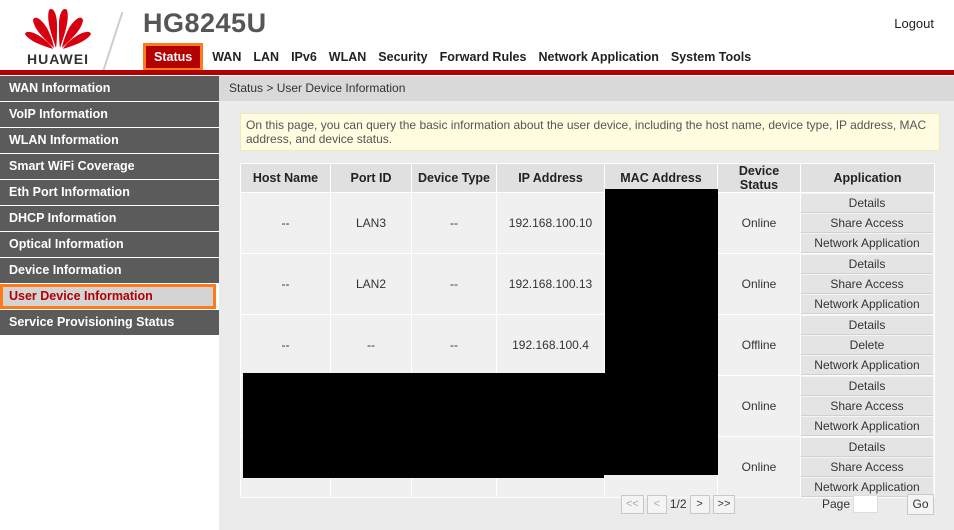  Describe the element at coordinates (109, 114) in the screenshot. I see `sidebar-item-voip-information: VoIP Information` at that location.